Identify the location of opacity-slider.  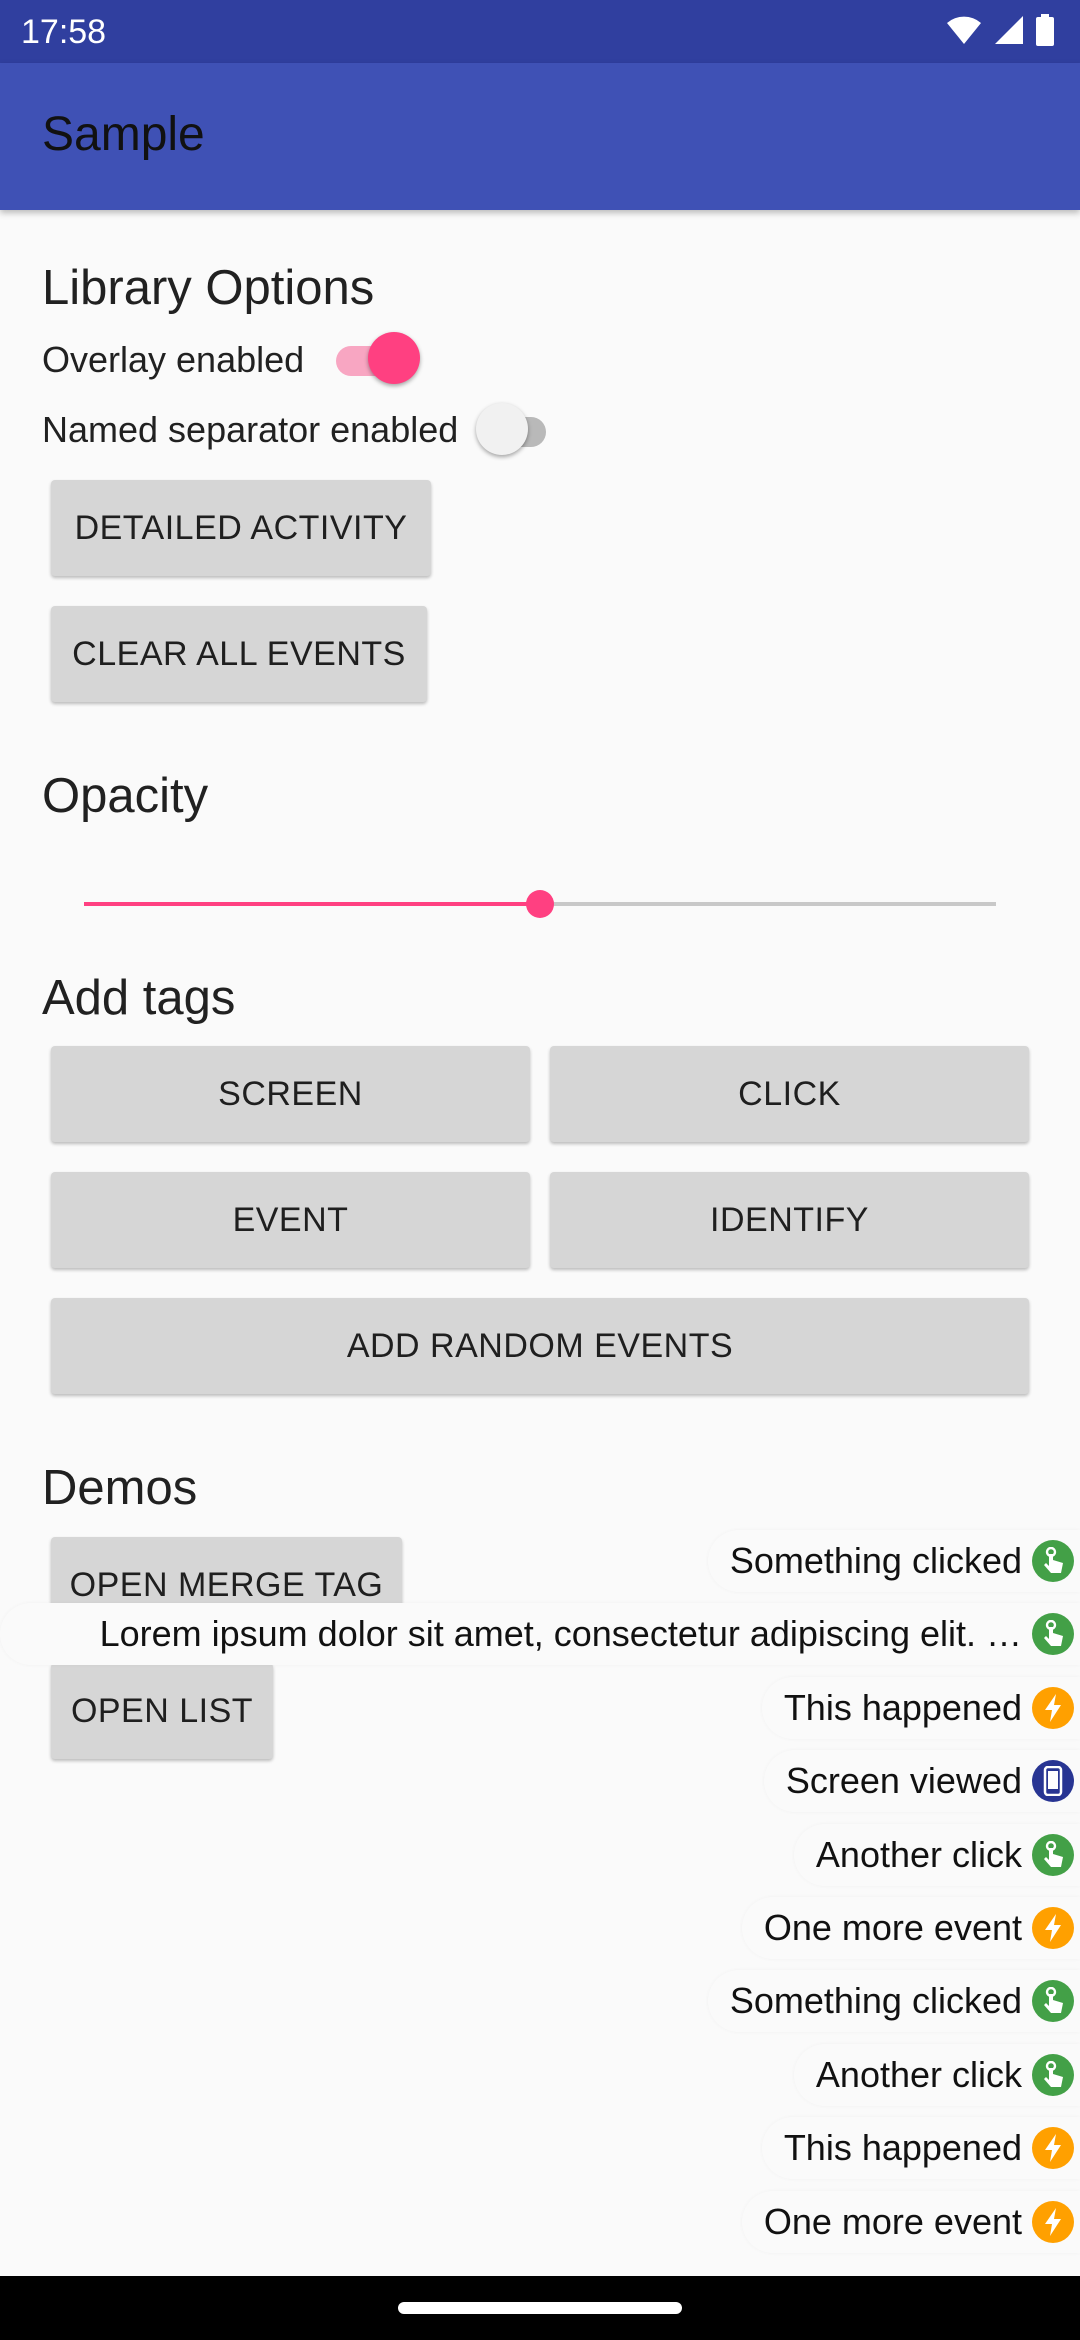
(540, 904).